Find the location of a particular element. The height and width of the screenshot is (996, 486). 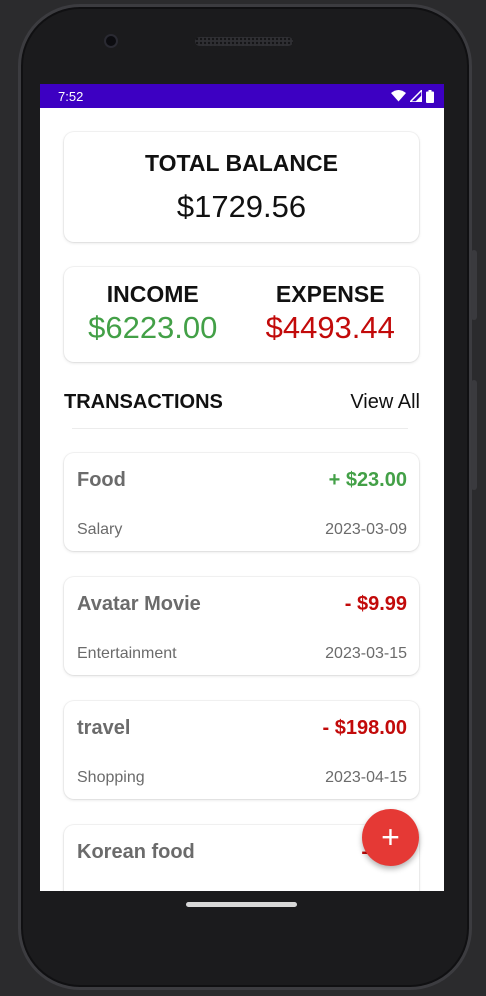

speaker-grille is located at coordinates (244, 41).